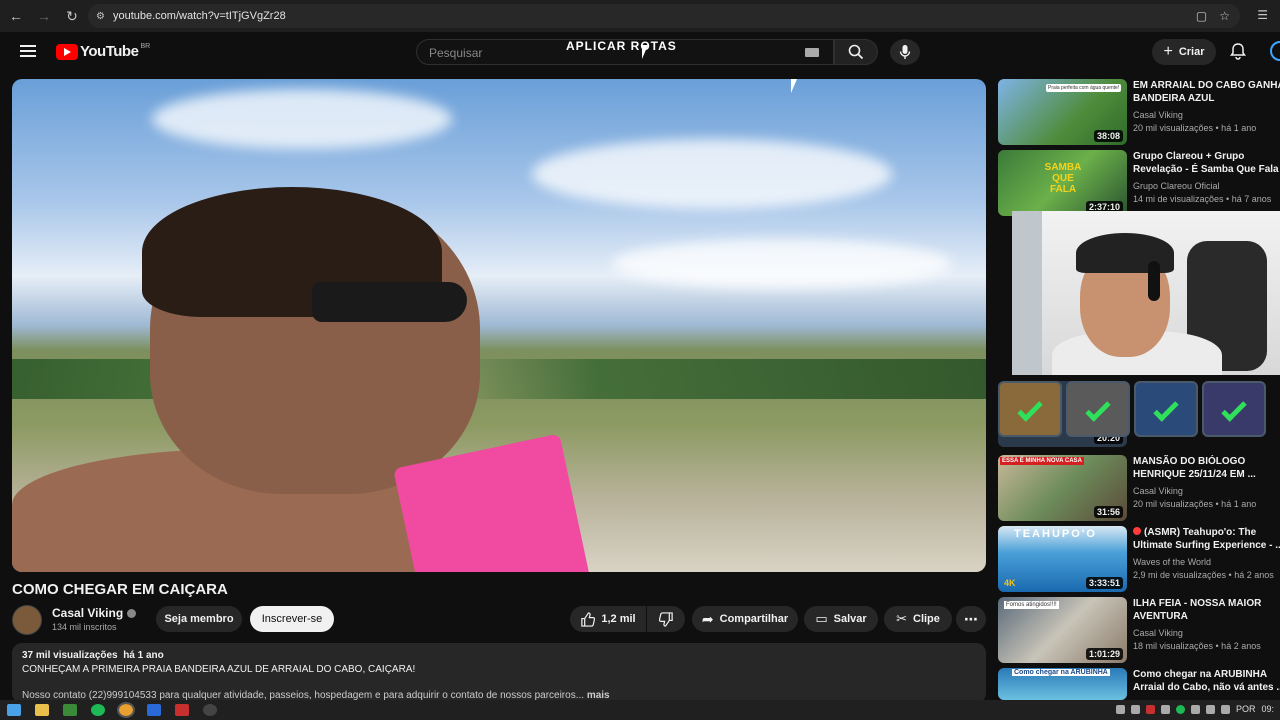  What do you see at coordinates (1055, 534) in the screenshot?
I see `thumbnail-caption: TEAHUPO'O` at bounding box center [1055, 534].